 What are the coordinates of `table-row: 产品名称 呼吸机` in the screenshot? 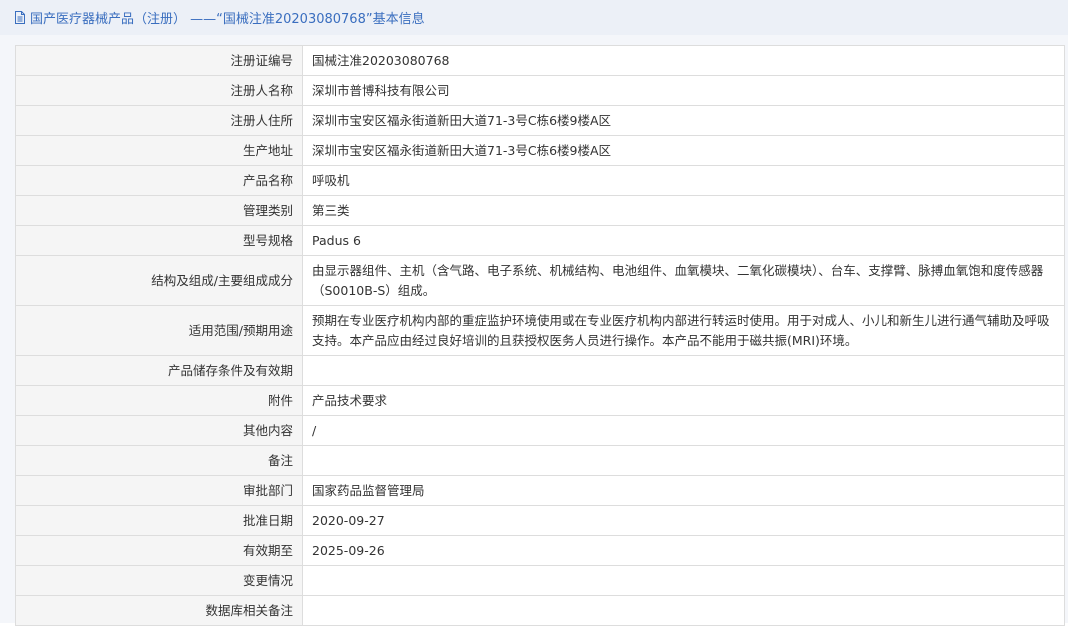 It's located at (540, 180).